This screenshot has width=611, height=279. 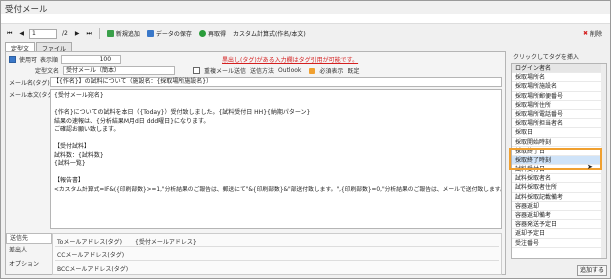 What do you see at coordinates (312, 70) in the screenshot?
I see `warning-icon` at bounding box center [312, 70].